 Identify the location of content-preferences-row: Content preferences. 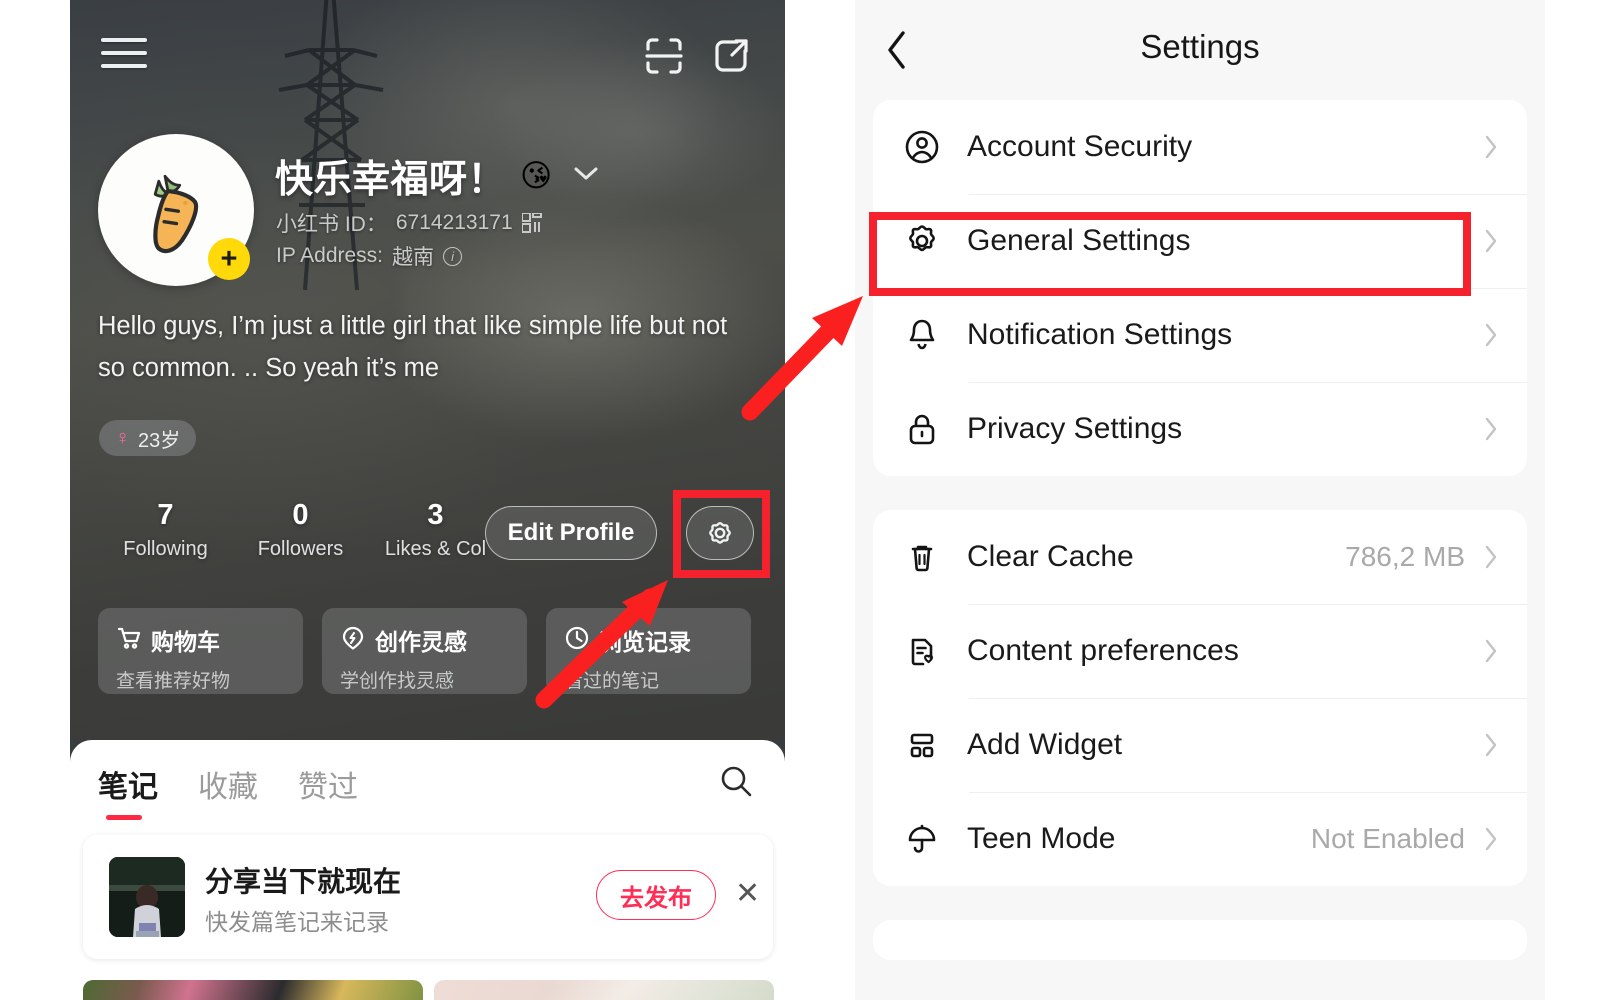
(1200, 651).